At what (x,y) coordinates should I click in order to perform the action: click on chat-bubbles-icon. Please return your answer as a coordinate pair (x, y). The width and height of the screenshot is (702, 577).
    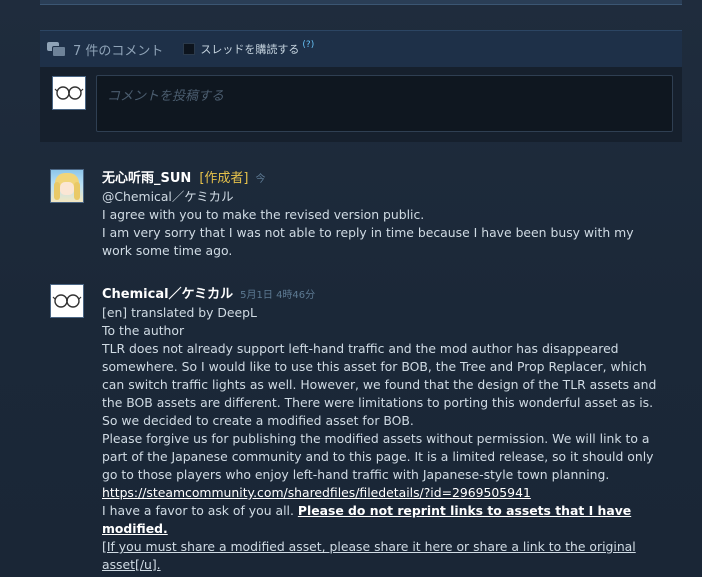
    Looking at the image, I should click on (56, 49).